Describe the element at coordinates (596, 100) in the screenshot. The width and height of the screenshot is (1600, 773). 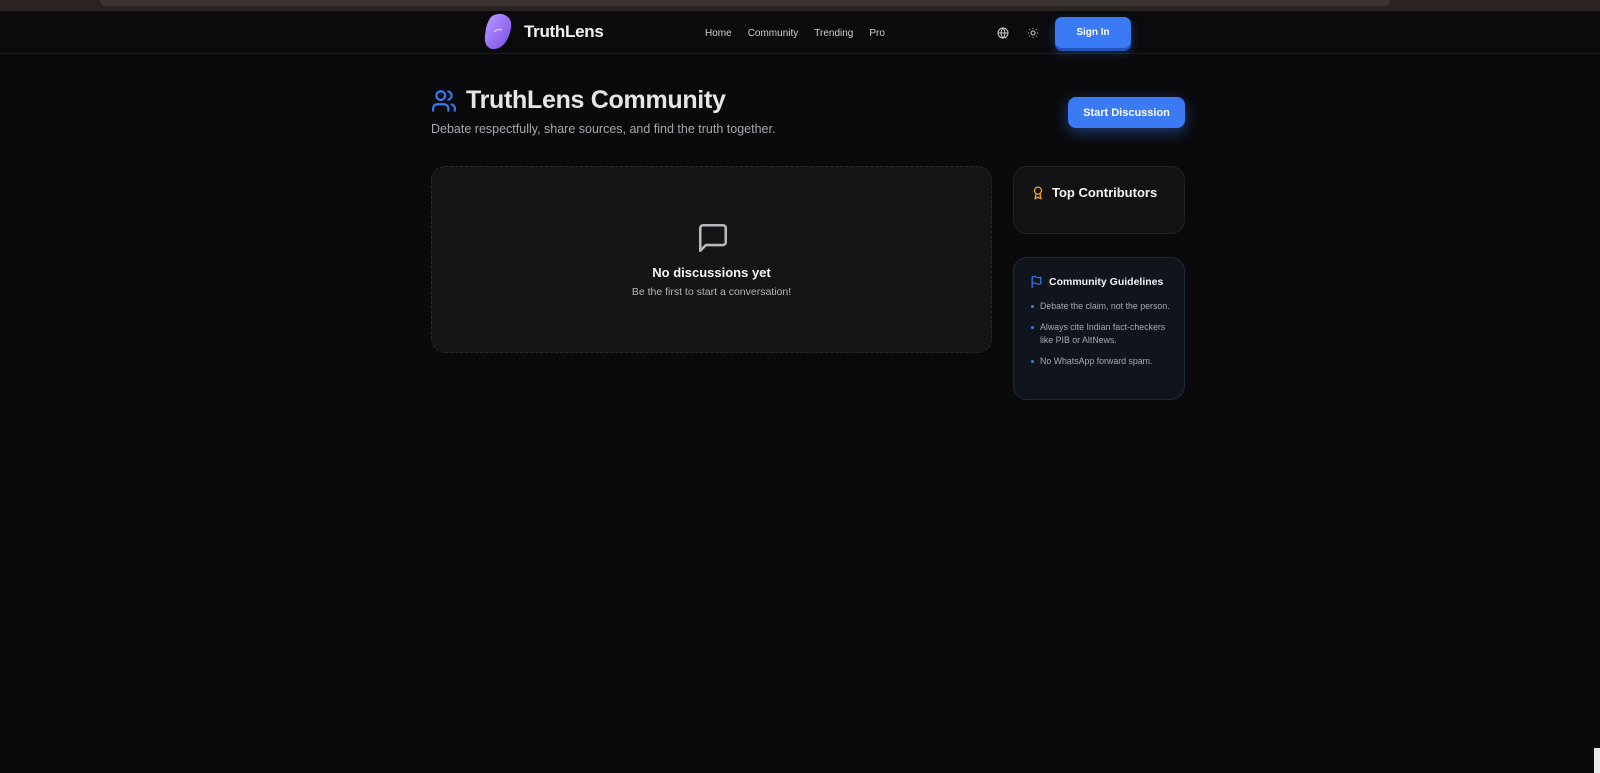
I see `page-title: TruthLens Community` at that location.